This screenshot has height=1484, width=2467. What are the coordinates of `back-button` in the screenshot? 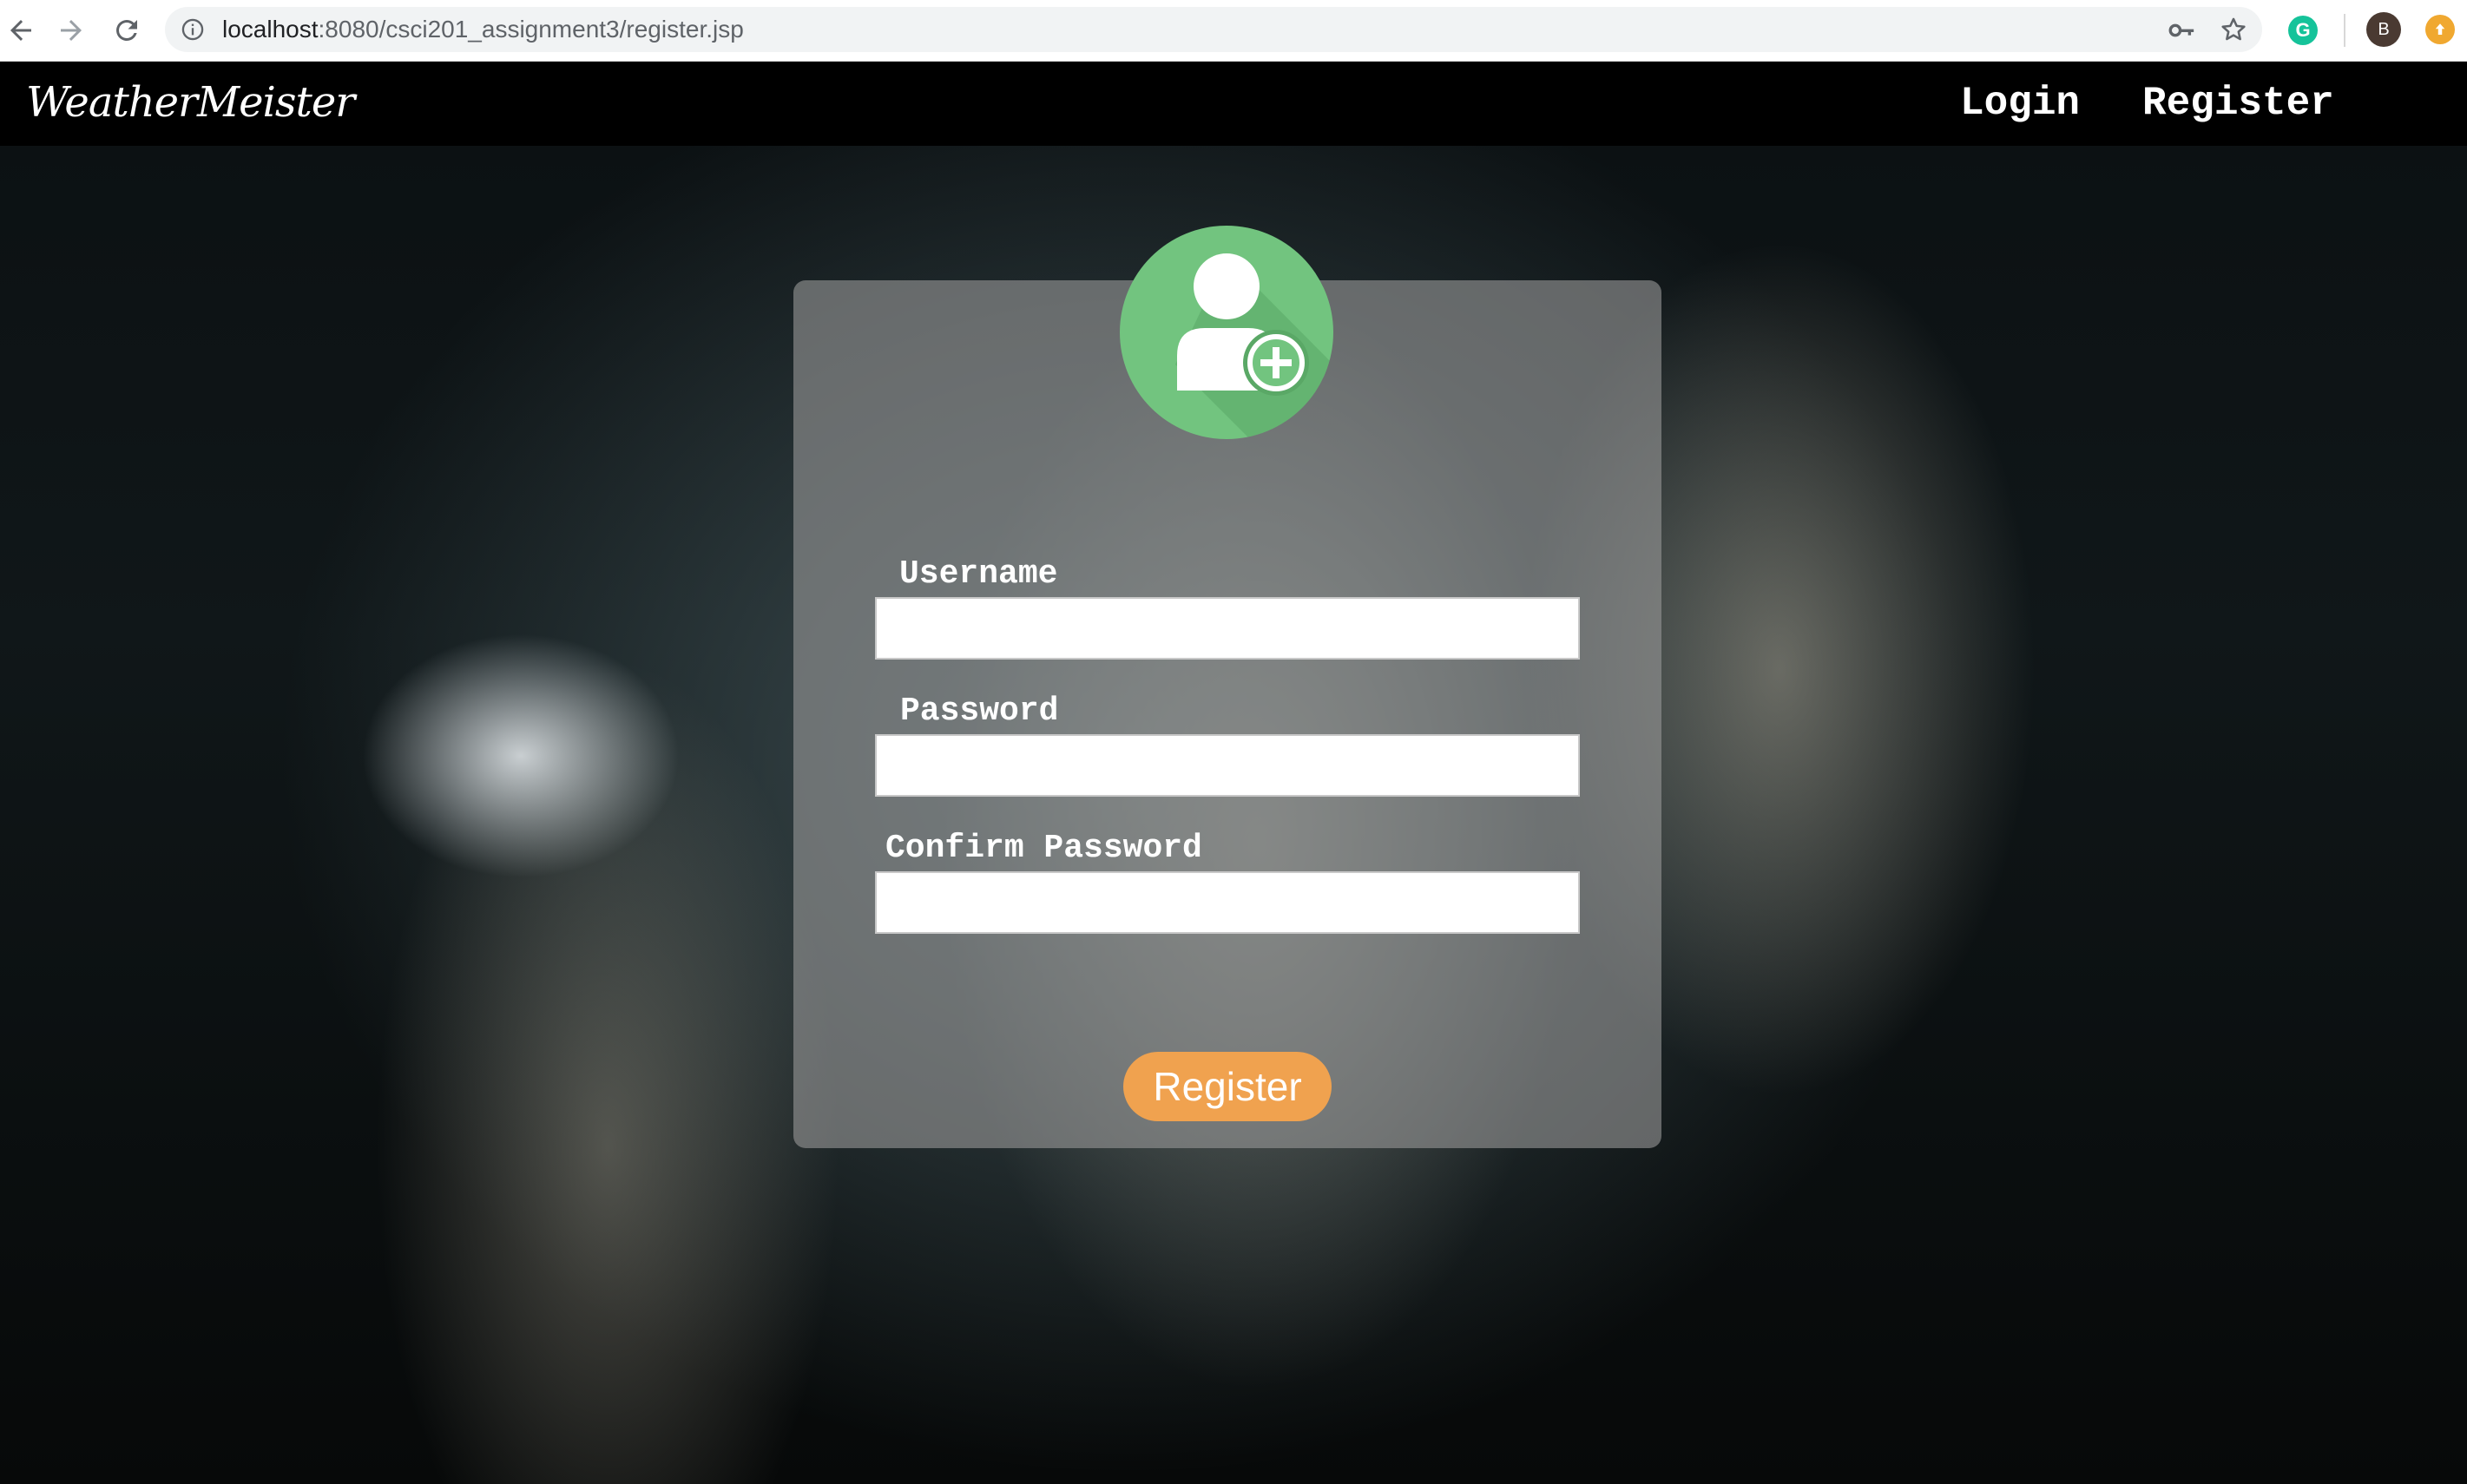 It's located at (21, 31).